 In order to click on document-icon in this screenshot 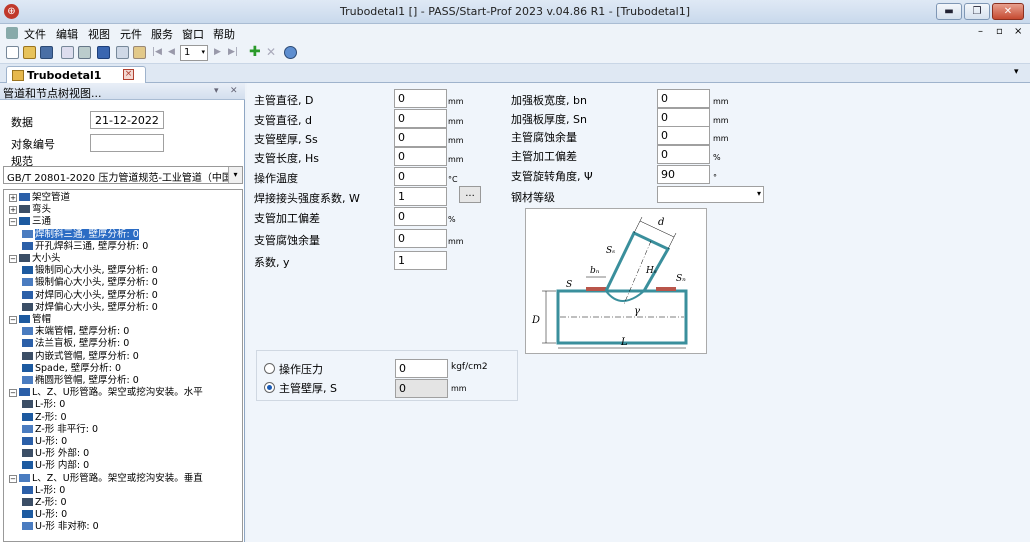, I will do `click(12, 33)`.